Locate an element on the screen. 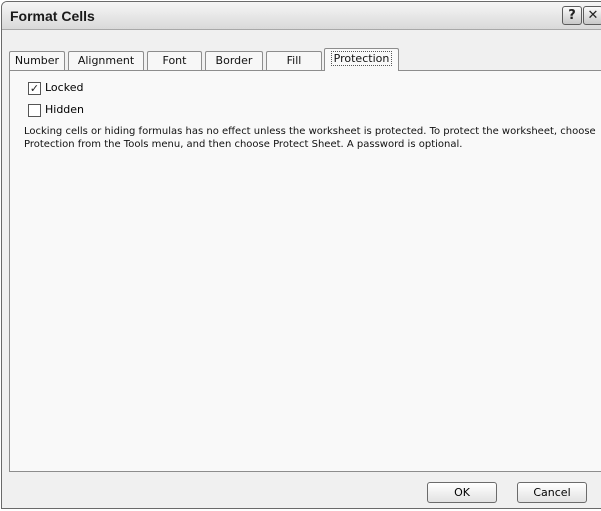 This screenshot has width=601, height=511. tab-protection-label: Protection is located at coordinates (361, 58).